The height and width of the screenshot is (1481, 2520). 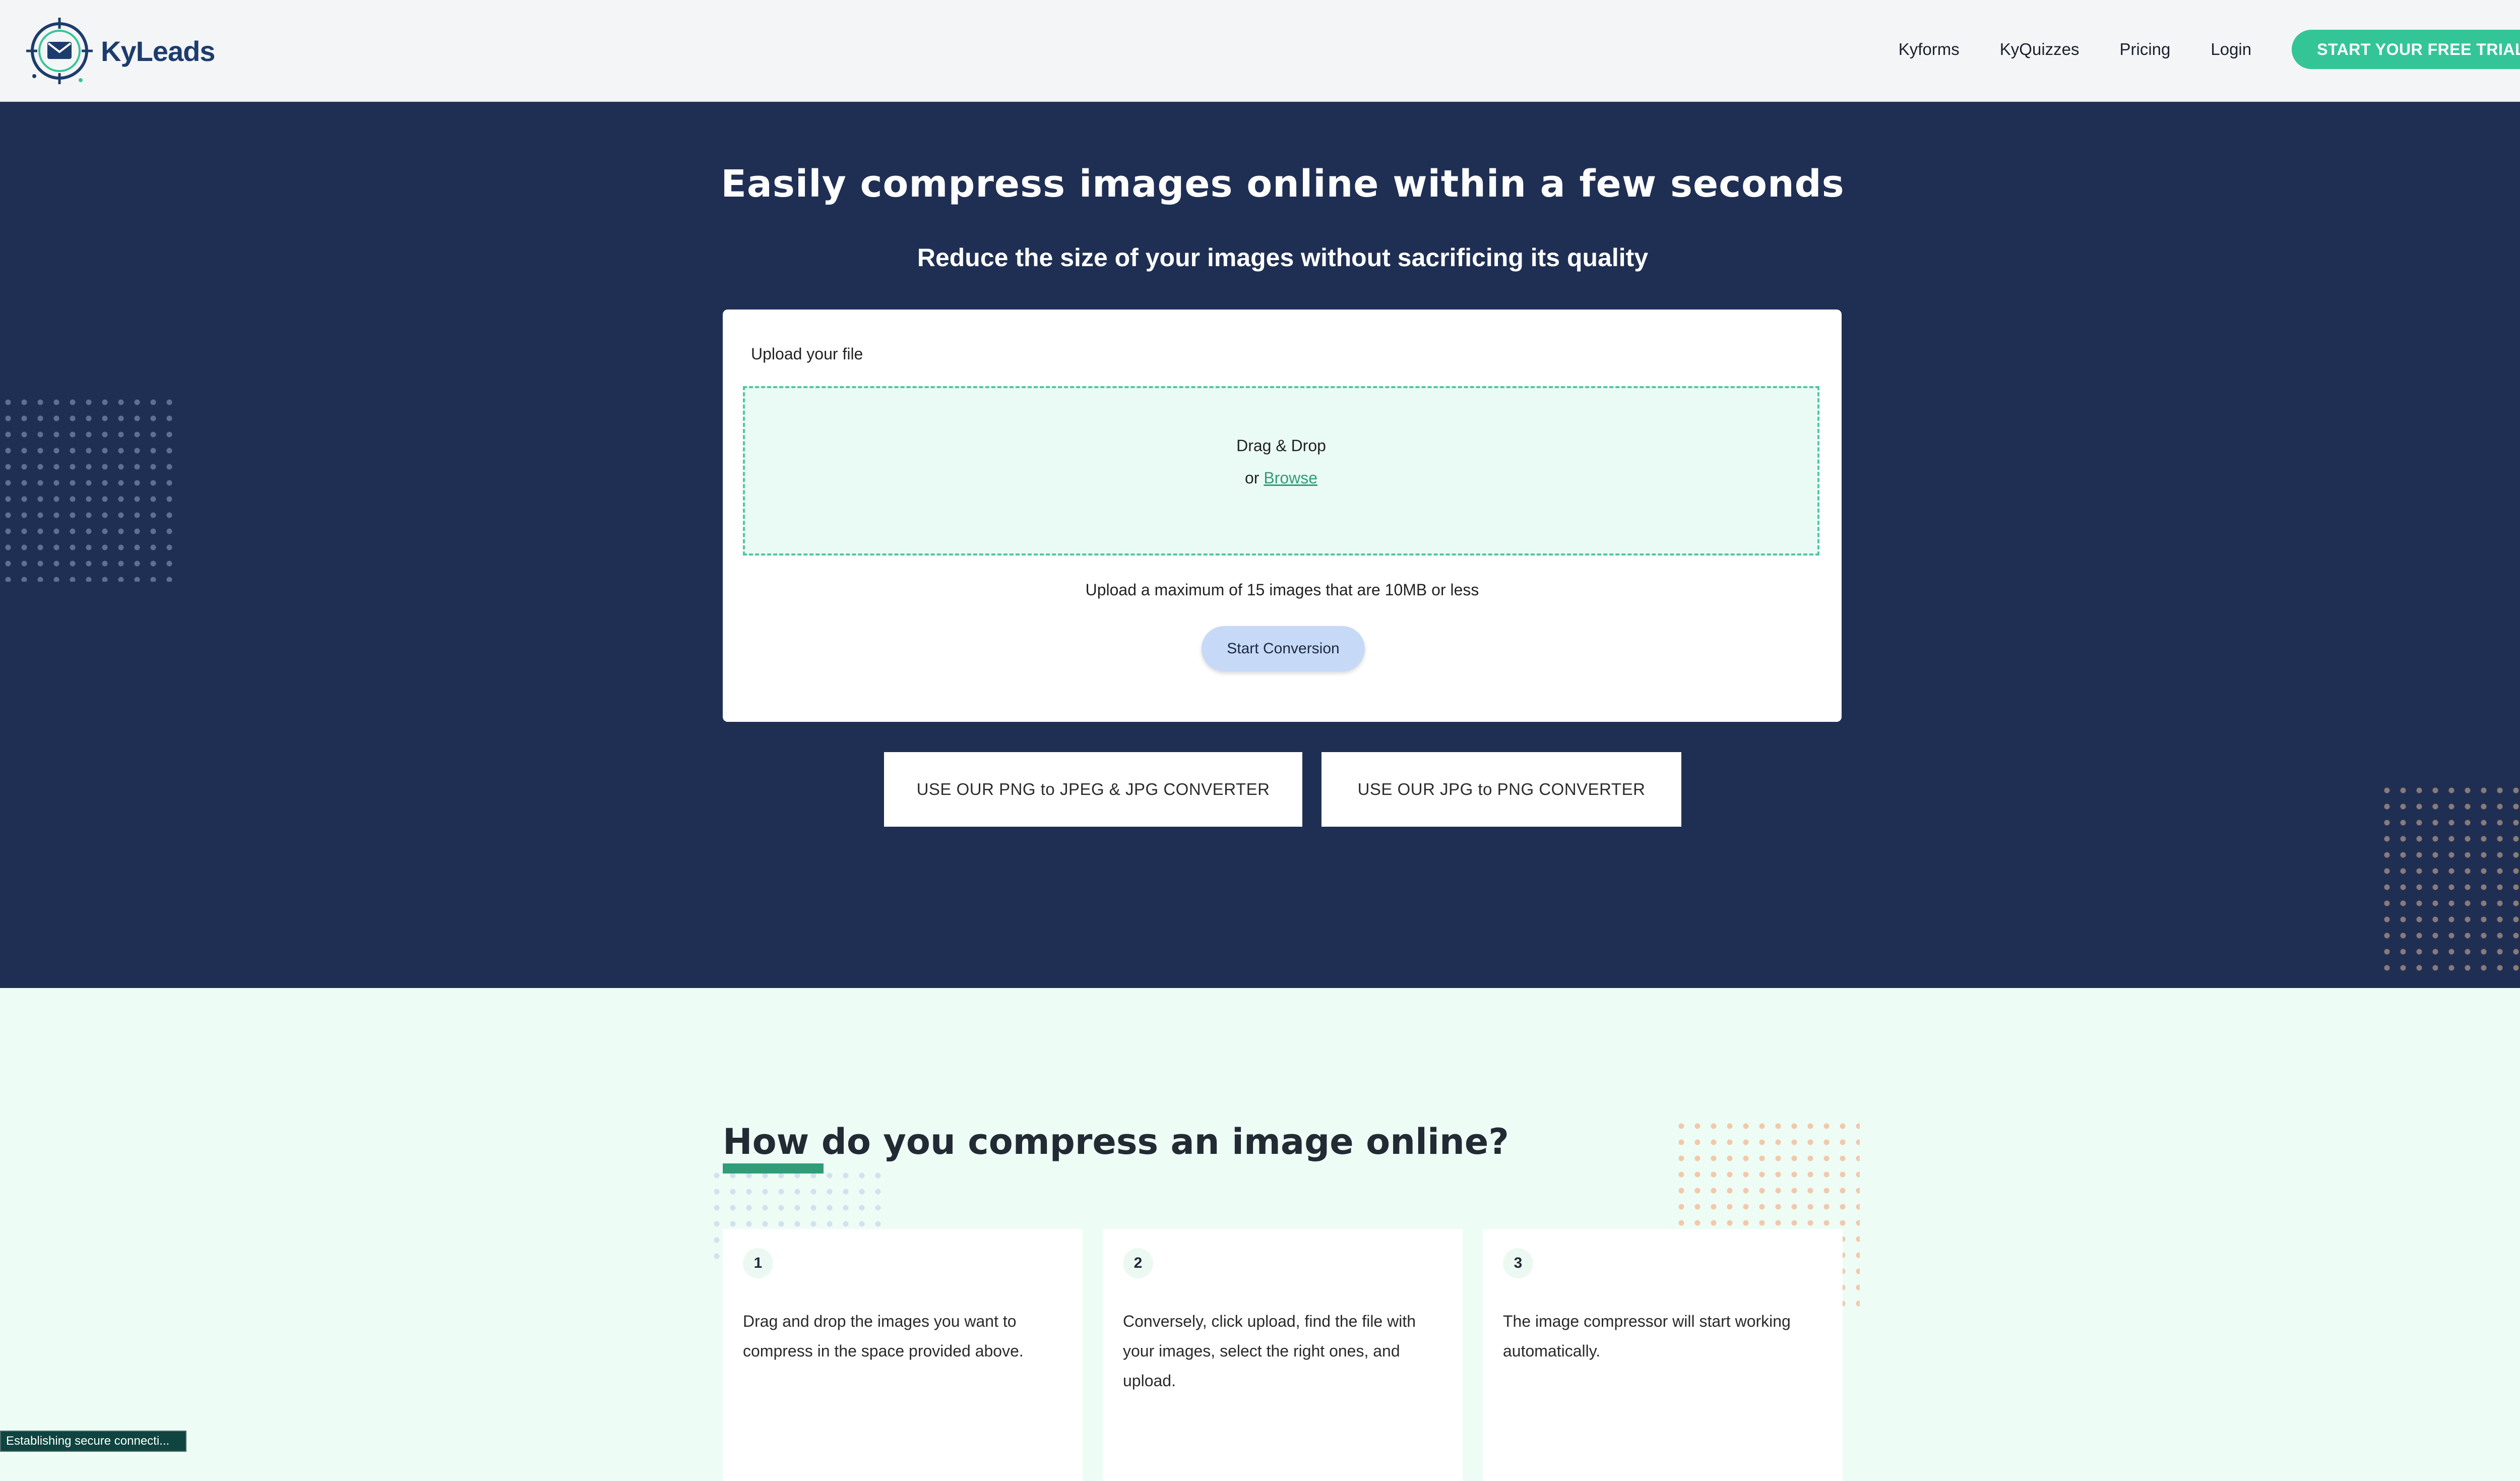 What do you see at coordinates (758, 1263) in the screenshot?
I see `step-number: 1` at bounding box center [758, 1263].